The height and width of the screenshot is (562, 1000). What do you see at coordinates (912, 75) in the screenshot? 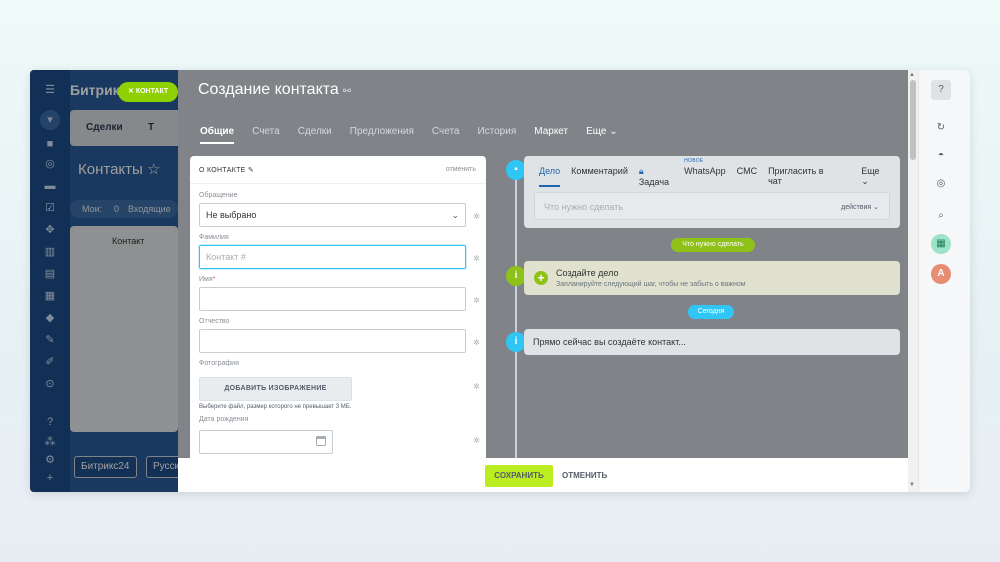
I see `scroll-up-icon: ▲` at bounding box center [912, 75].